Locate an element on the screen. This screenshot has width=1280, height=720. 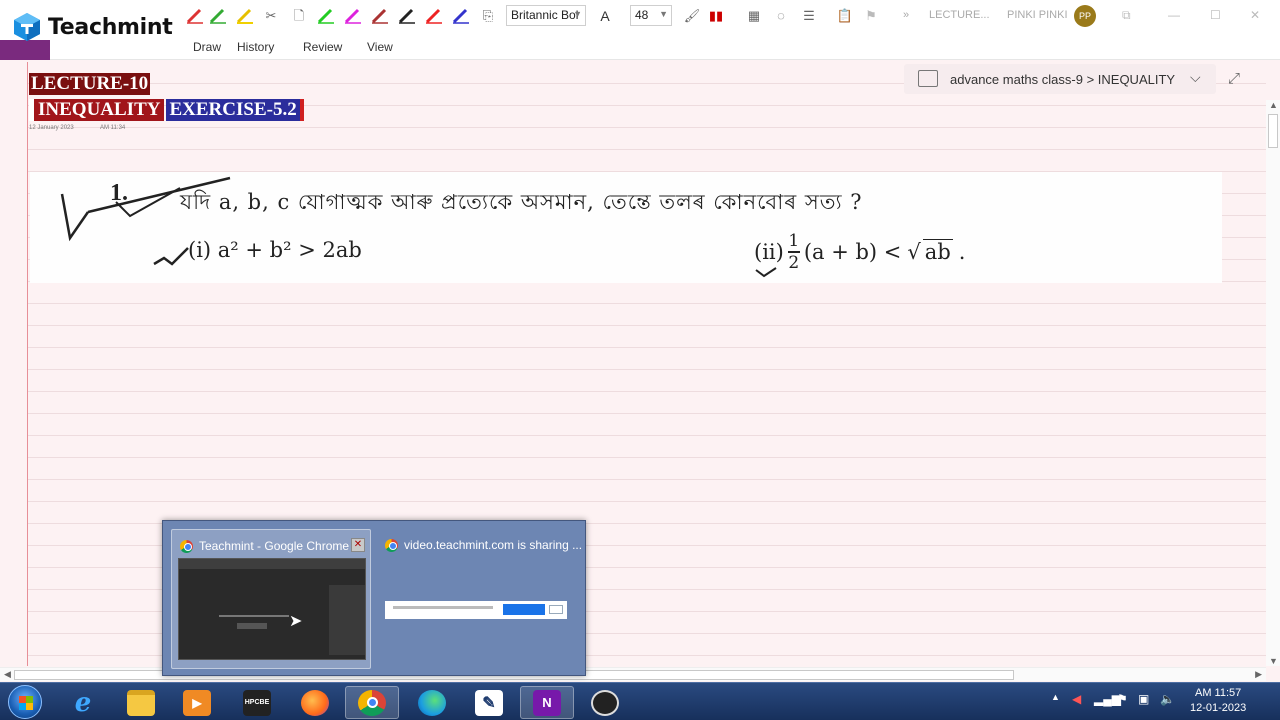
font-size-select: 48 ▼ is located at coordinates (651, 15).